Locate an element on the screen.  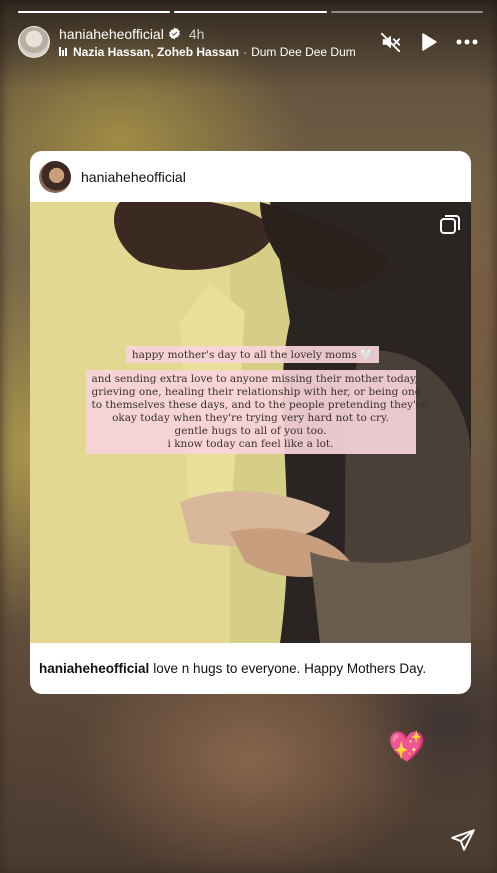
music-artists: Nazia Hassan, Zoheb Hassan is located at coordinates (156, 51).